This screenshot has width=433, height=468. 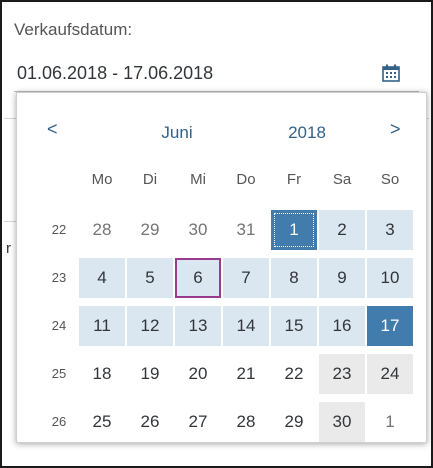 I want to click on calendar-day: 10, so click(x=390, y=278).